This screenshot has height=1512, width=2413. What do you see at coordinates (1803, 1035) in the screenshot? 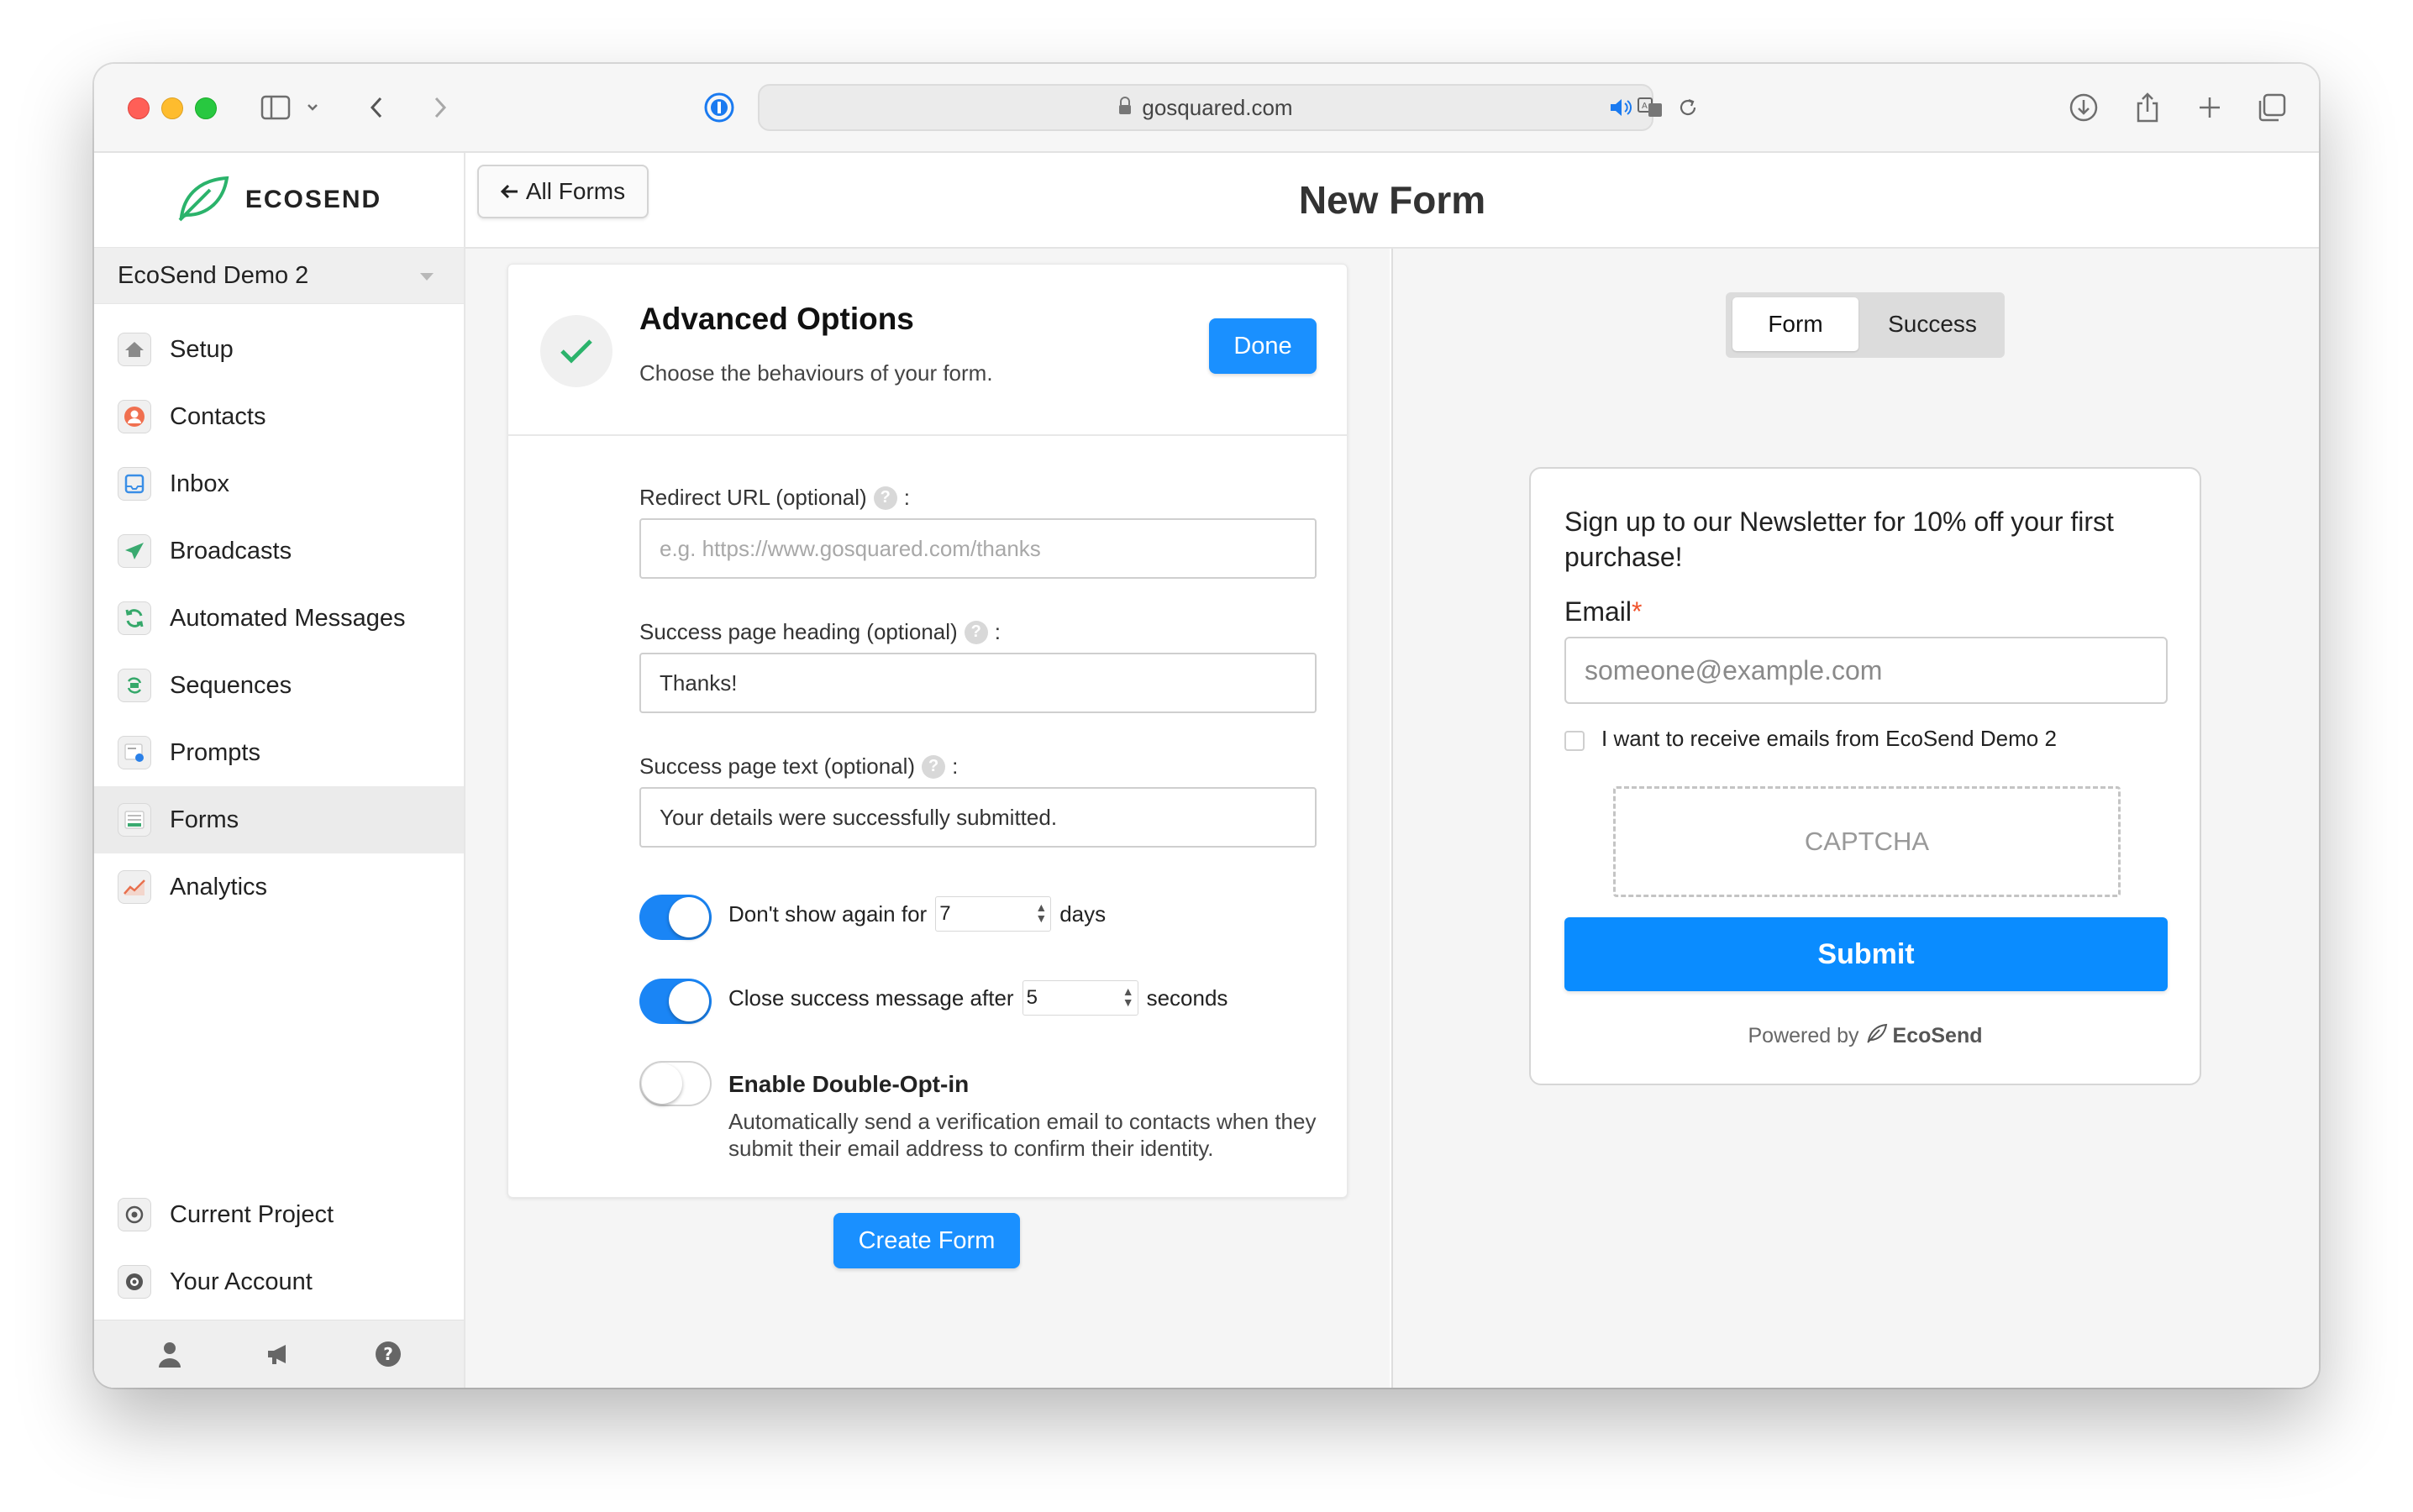
I see `powered-by-text: Powered by` at bounding box center [1803, 1035].